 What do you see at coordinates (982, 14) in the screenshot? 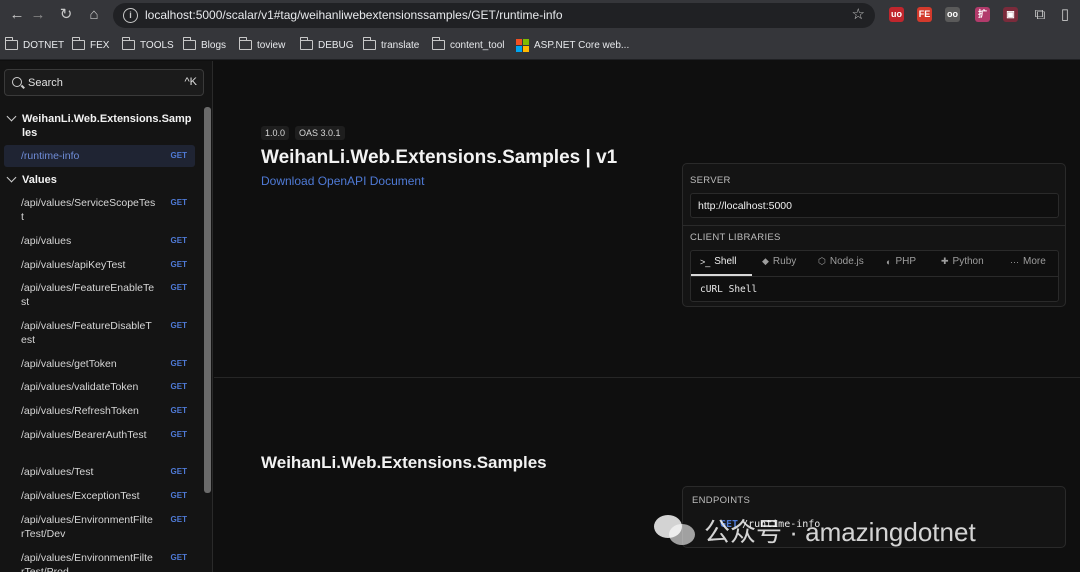
I see `translate-extension-icon: 扩` at bounding box center [982, 14].